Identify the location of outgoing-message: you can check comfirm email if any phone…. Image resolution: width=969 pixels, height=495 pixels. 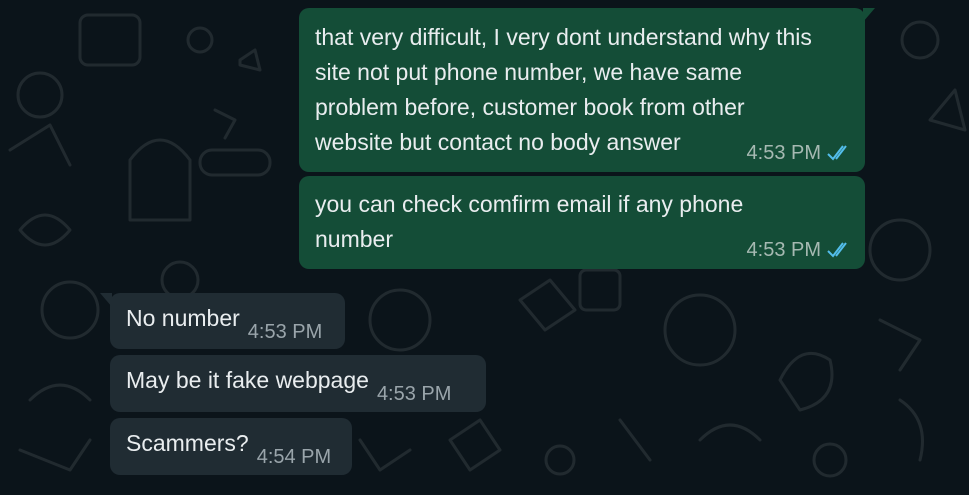
(582, 222).